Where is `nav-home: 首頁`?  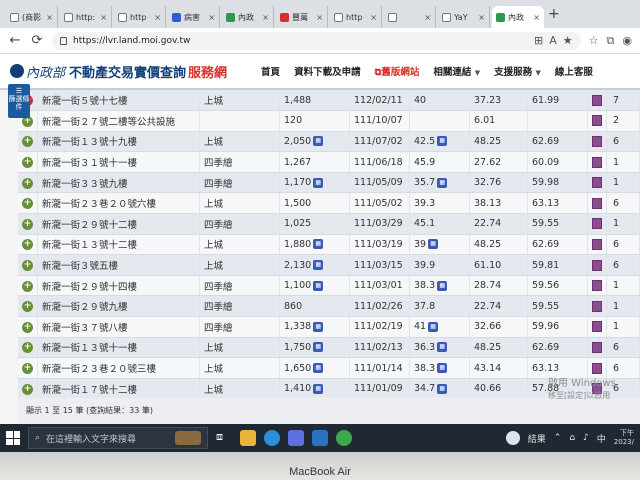 nav-home: 首頁 is located at coordinates (270, 71).